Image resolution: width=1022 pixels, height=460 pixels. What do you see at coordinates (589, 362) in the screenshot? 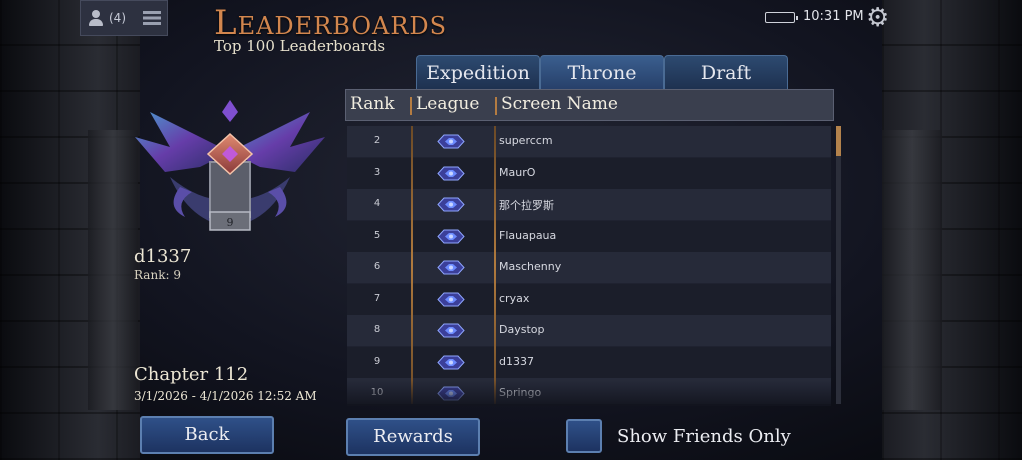
I see `table-row: 9 d1337` at bounding box center [589, 362].